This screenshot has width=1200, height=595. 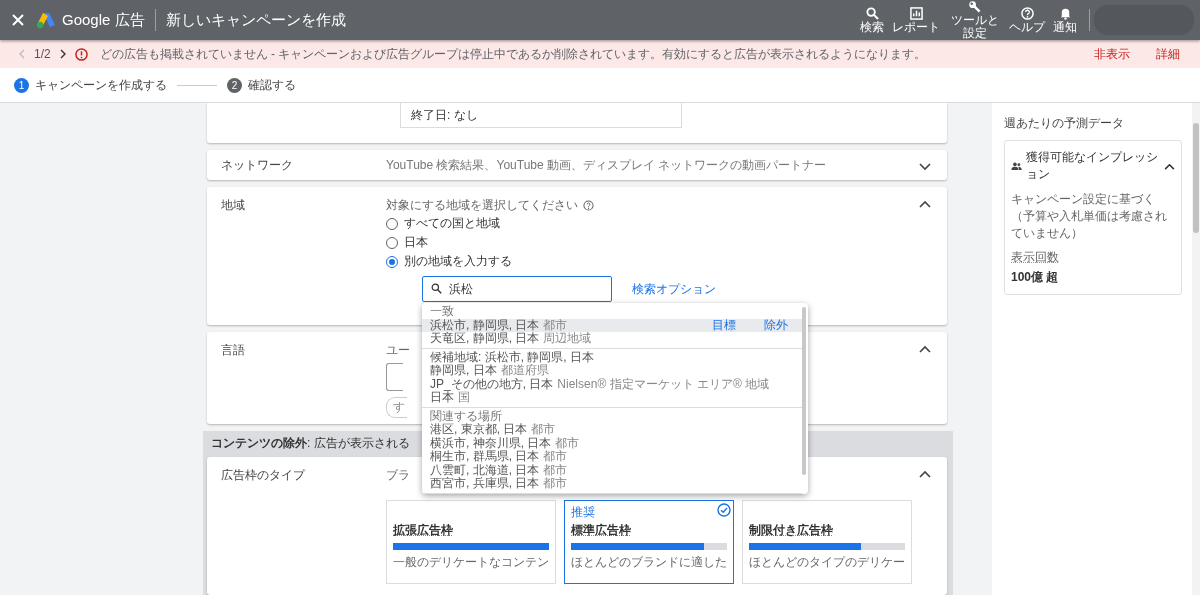 I want to click on language-hint: ユー, so click(x=398, y=350).